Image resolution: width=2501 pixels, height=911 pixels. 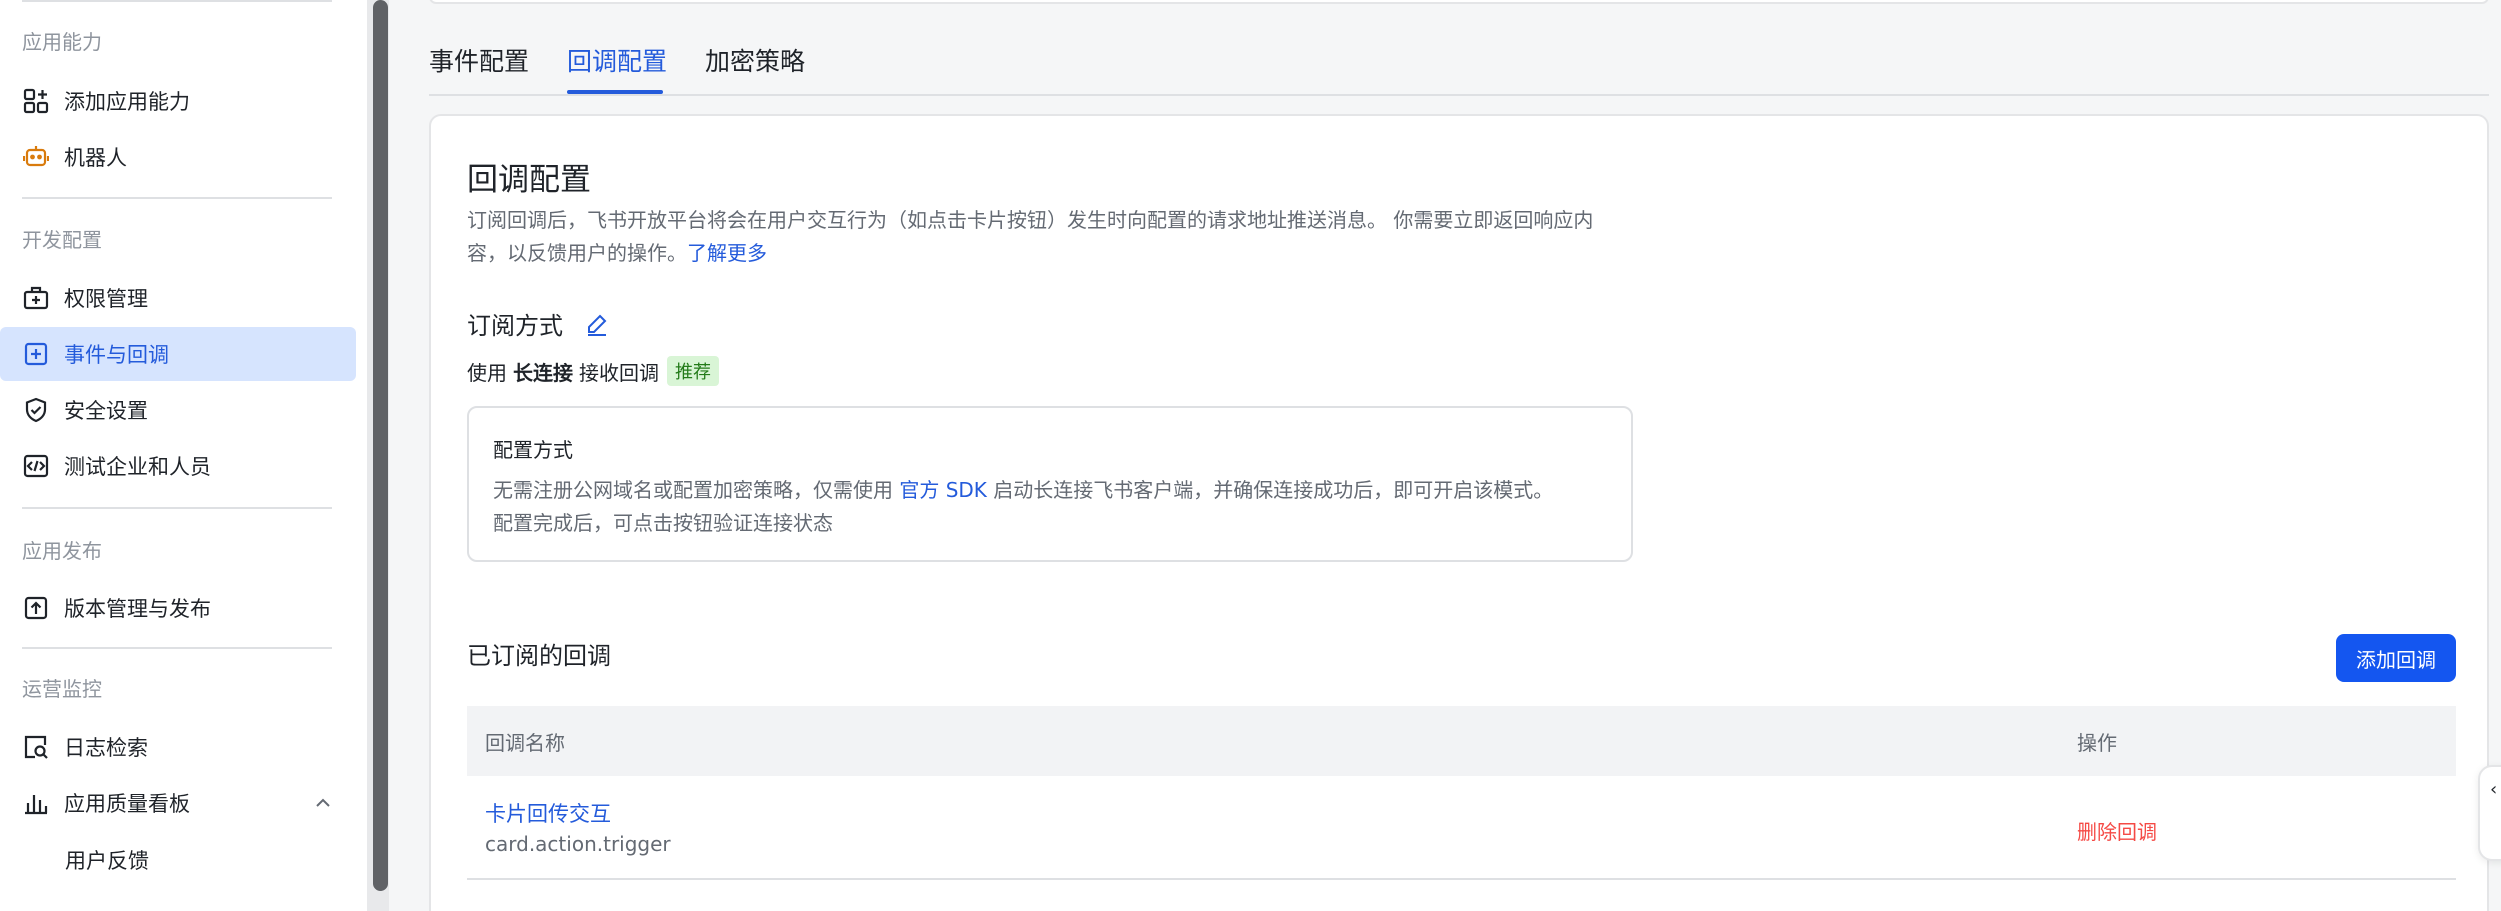 What do you see at coordinates (106, 748) in the screenshot?
I see `sidebar-item-label: 日志检索` at bounding box center [106, 748].